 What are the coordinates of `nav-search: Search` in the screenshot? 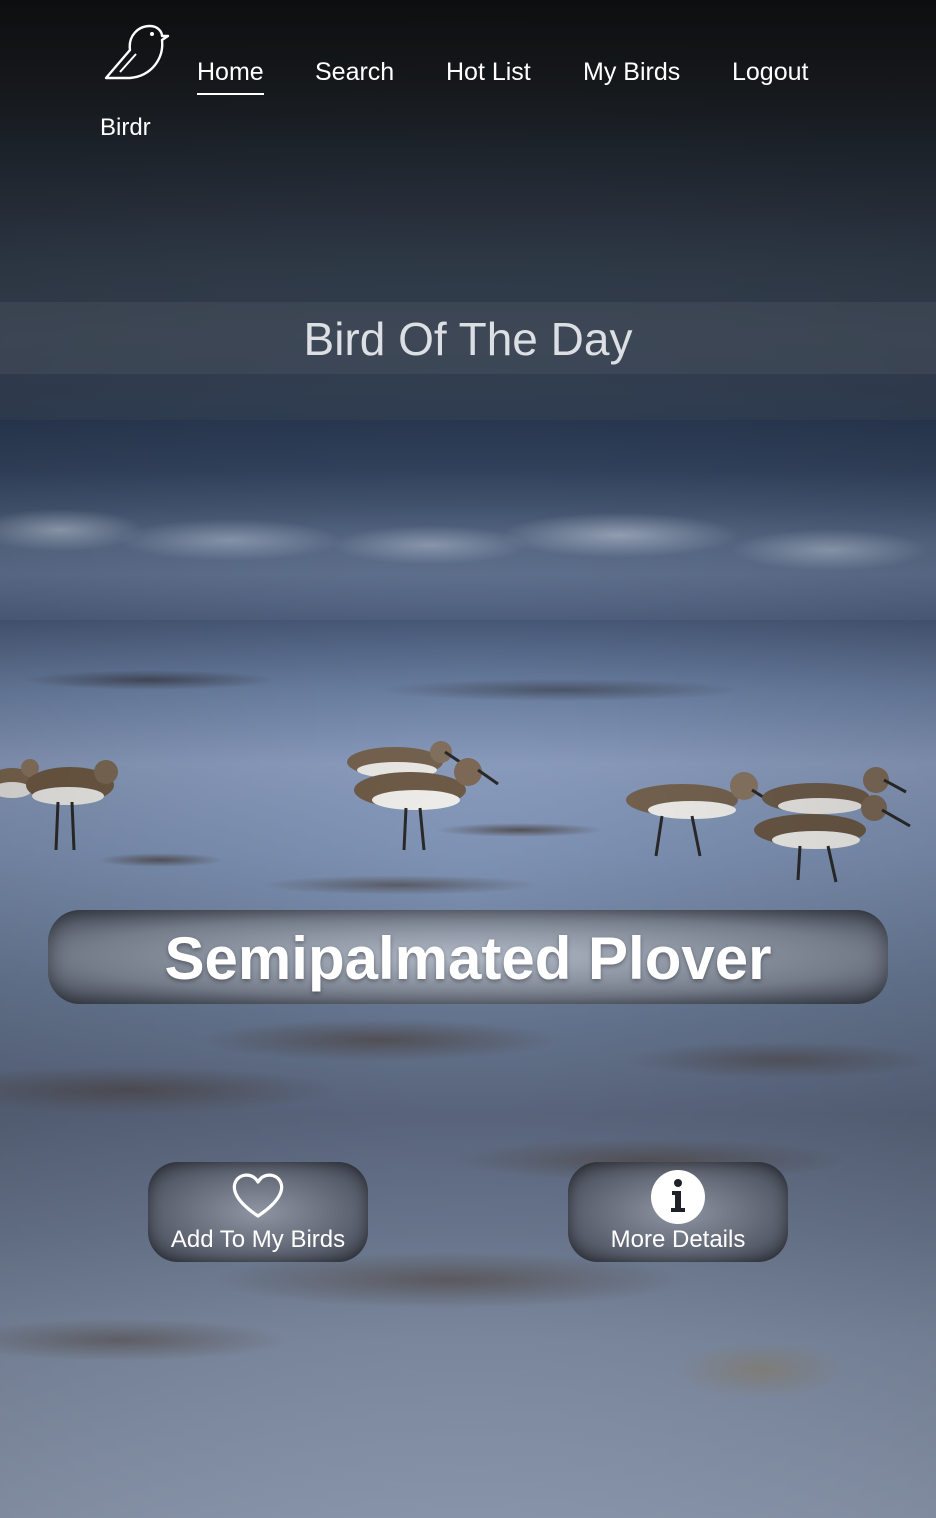 It's located at (354, 72).